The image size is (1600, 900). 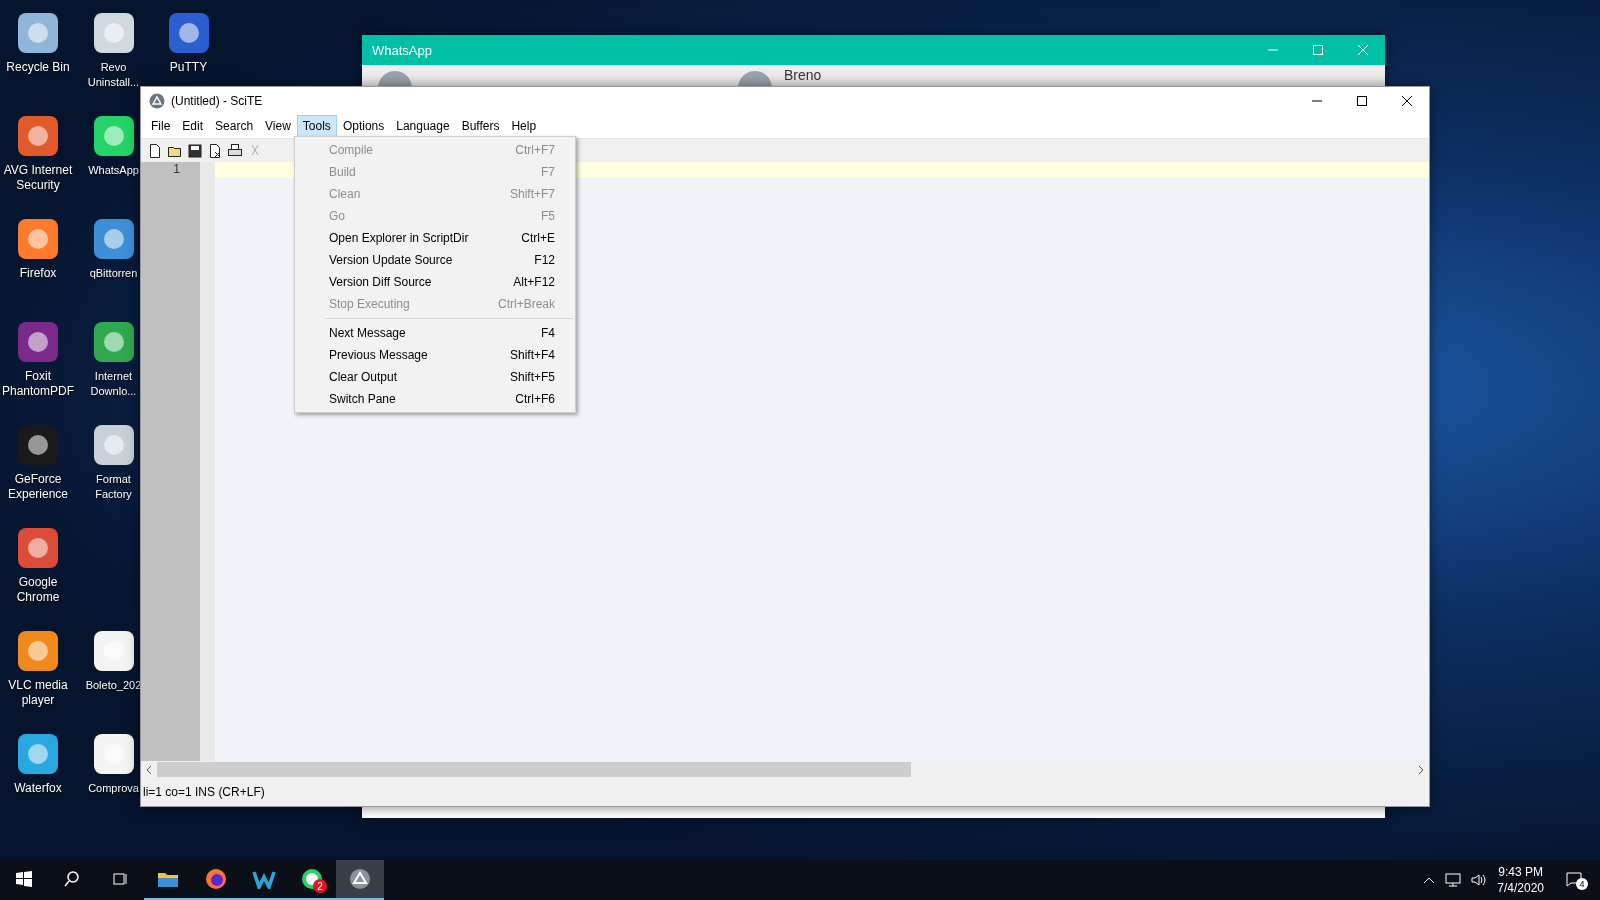 What do you see at coordinates (278, 126) in the screenshot?
I see `menu-item: View` at bounding box center [278, 126].